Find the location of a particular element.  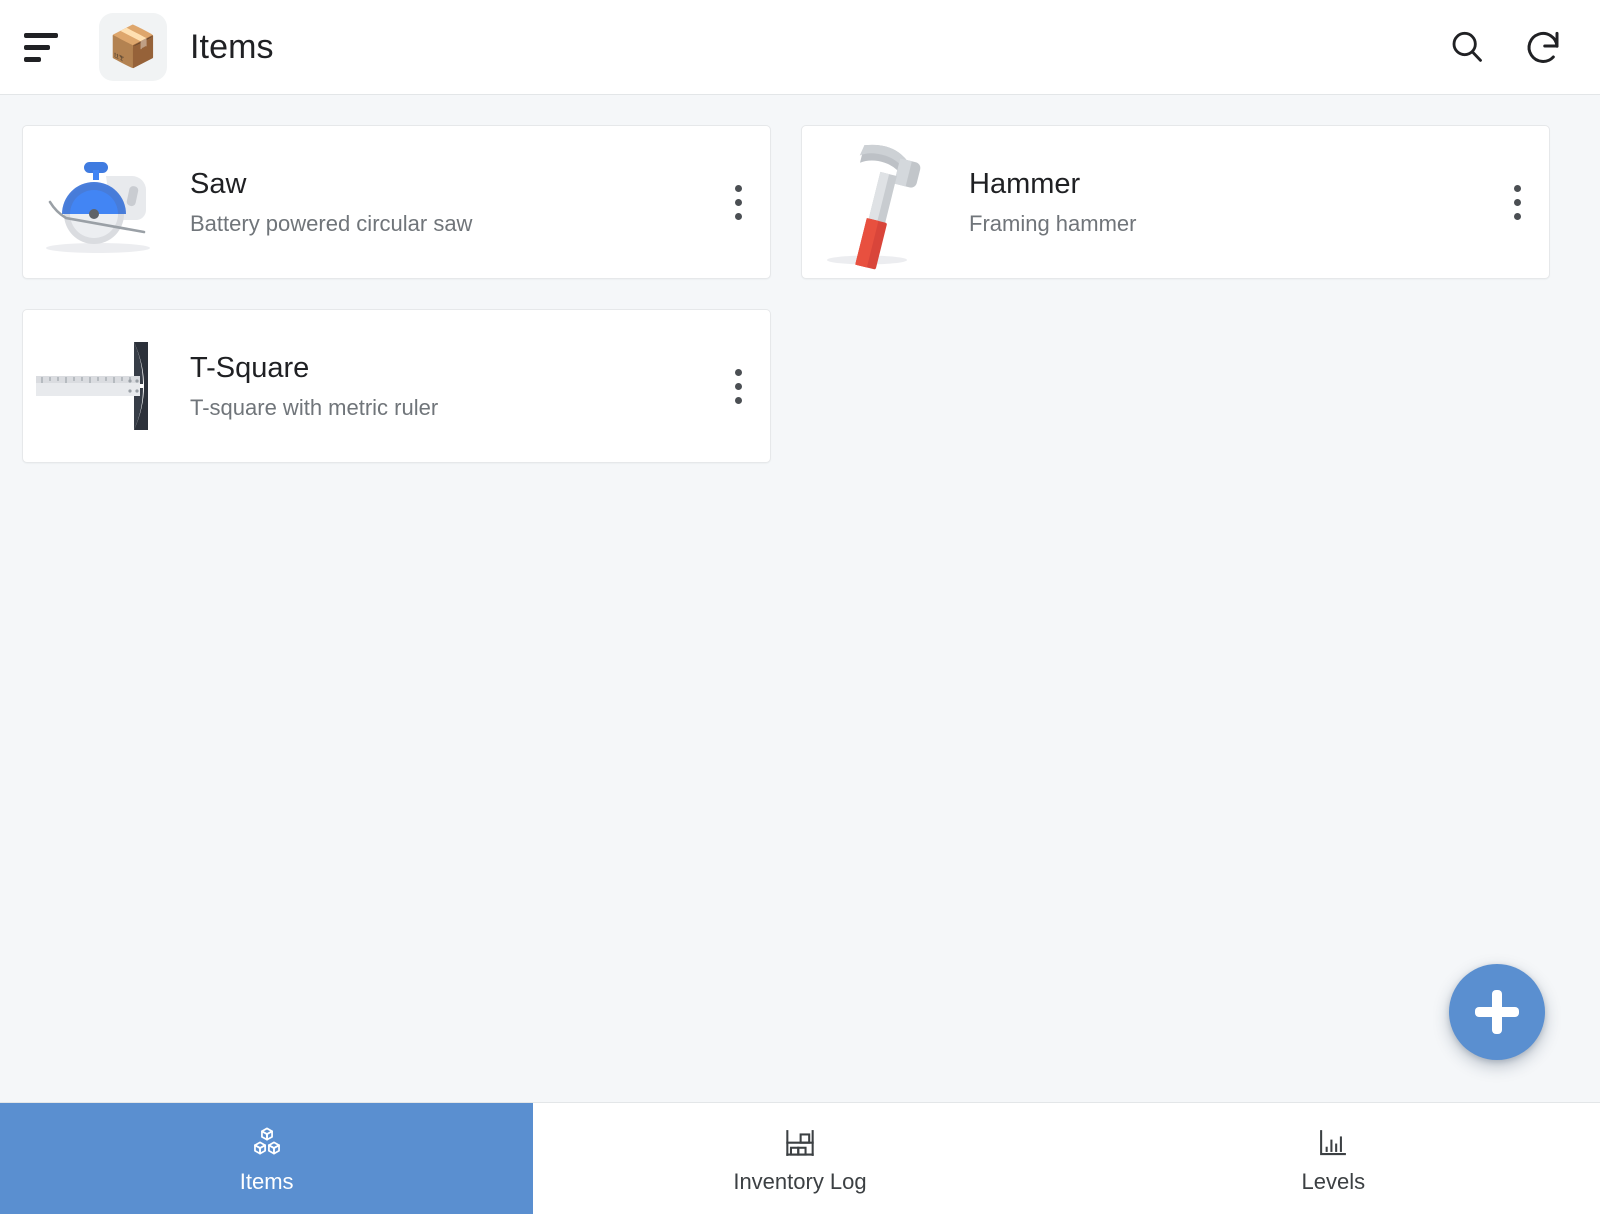

item-title: Hammer is located at coordinates (1025, 183).